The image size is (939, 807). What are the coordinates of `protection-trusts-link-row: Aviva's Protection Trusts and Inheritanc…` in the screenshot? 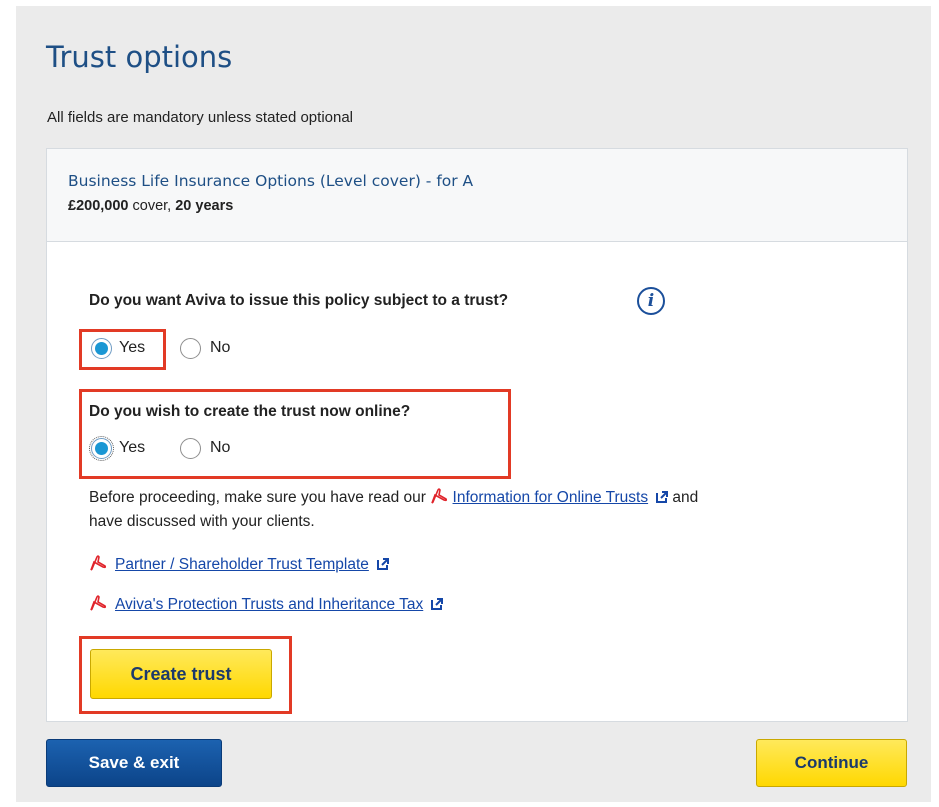 It's located at (266, 604).